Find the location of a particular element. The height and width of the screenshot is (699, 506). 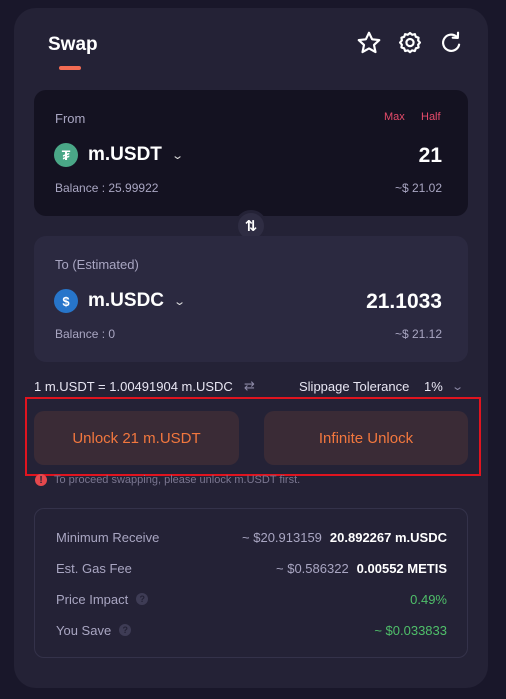

min-receive-usd: ~ $20.913159 is located at coordinates (282, 537).